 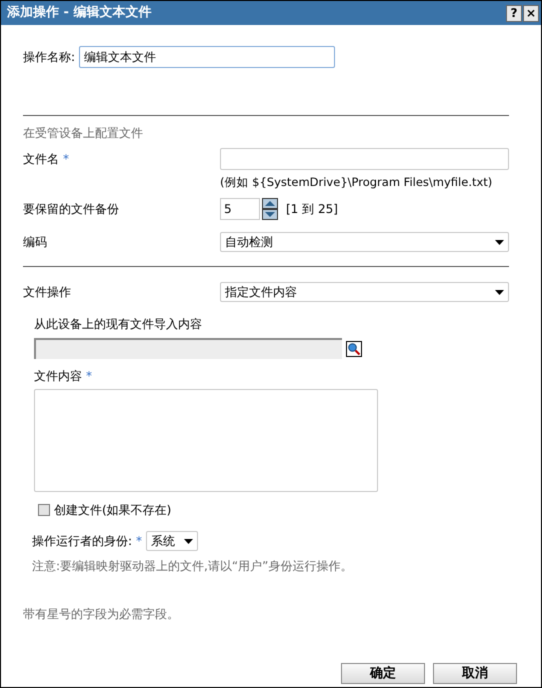 I want to click on input-field, so click(x=364, y=159).